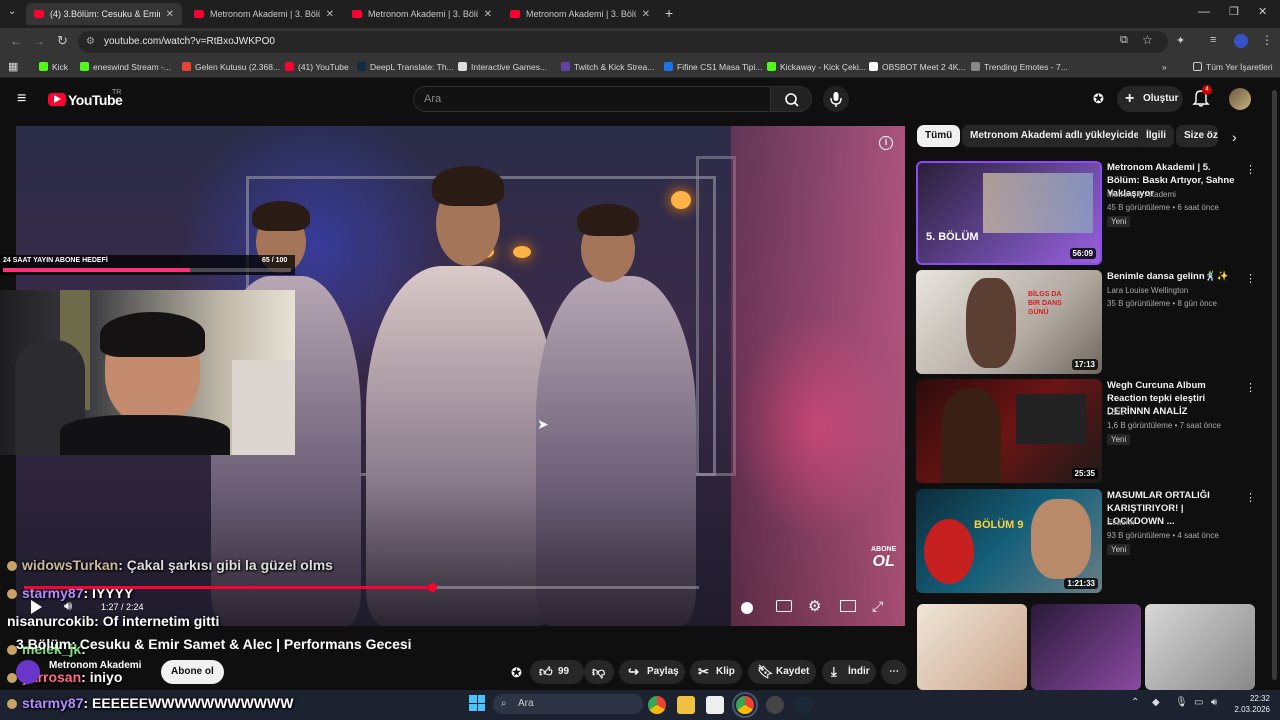 The height and width of the screenshot is (720, 1280). What do you see at coordinates (836, 99) in the screenshot?
I see `voice-search-button` at bounding box center [836, 99].